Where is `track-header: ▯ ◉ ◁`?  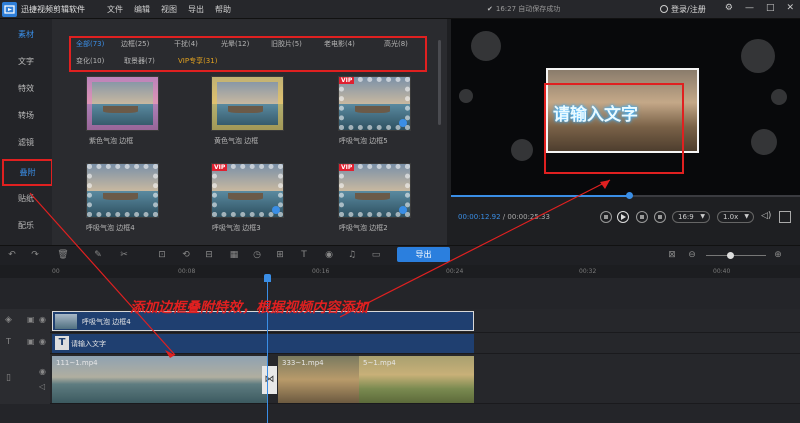 track-header: ▯ ◉ ◁ is located at coordinates (25, 379).